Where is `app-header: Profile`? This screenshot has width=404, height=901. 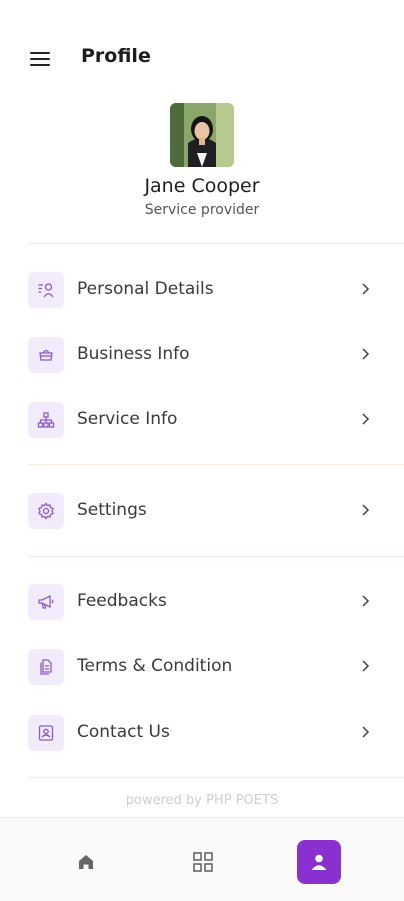
app-header: Profile is located at coordinates (202, 59).